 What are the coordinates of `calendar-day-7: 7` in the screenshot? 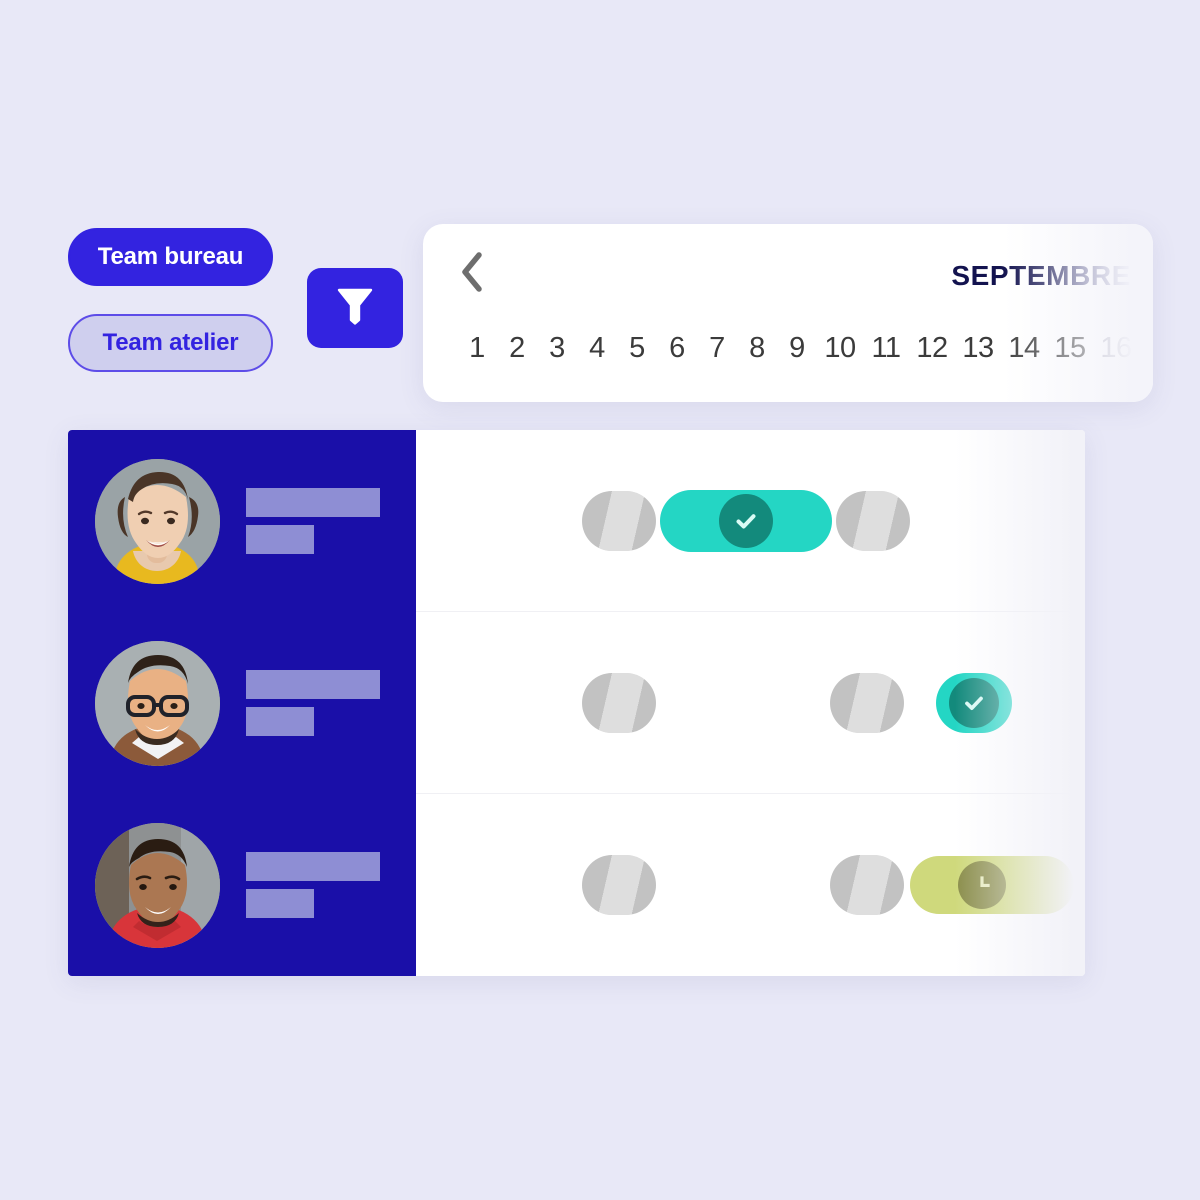 It's located at (717, 348).